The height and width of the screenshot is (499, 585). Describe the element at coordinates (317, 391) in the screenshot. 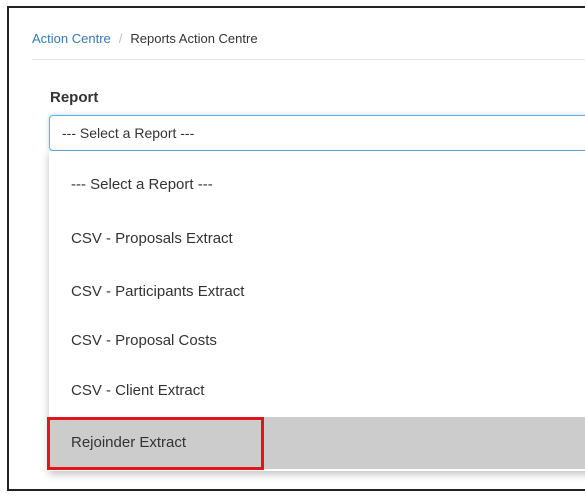

I see `dropdown-option-client-extract: CSV - Client Extract` at that location.